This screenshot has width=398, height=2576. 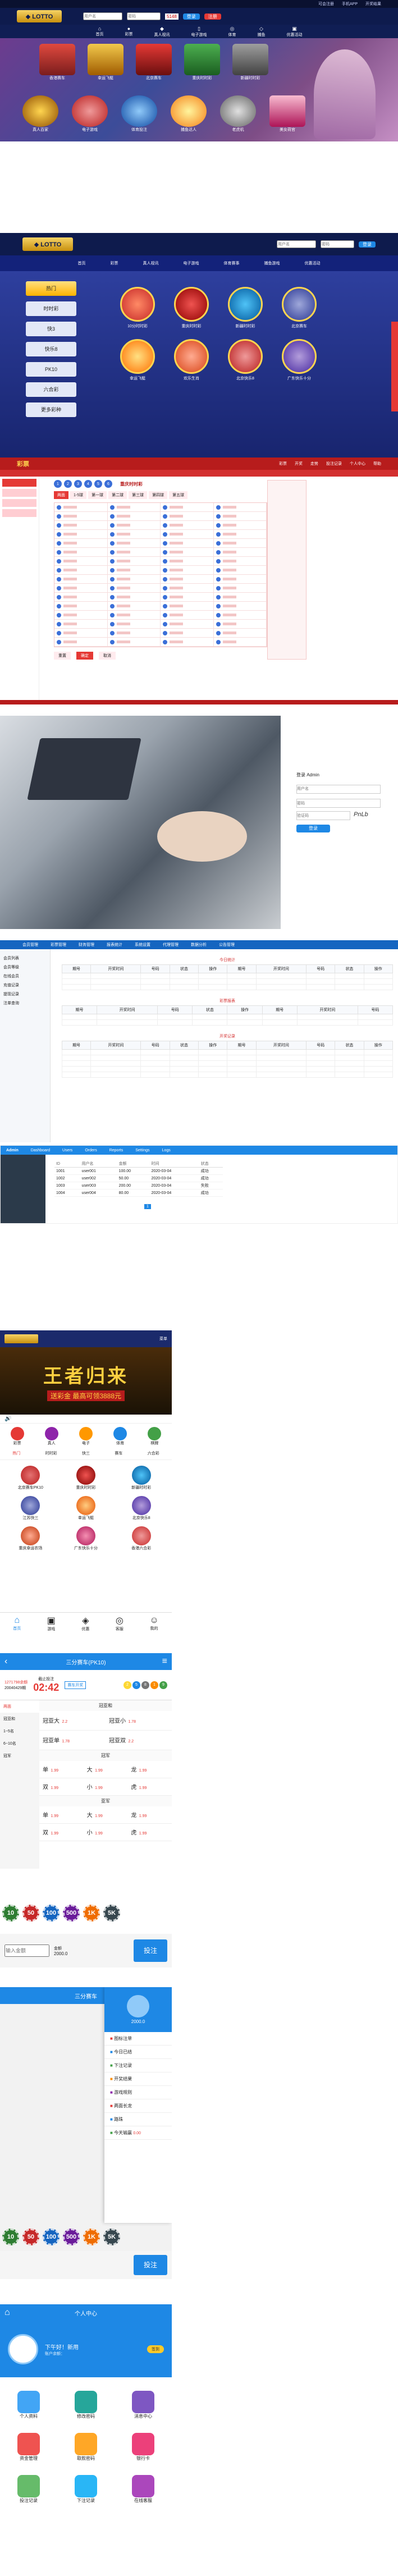 I want to click on amount-input, so click(x=27, y=1950).